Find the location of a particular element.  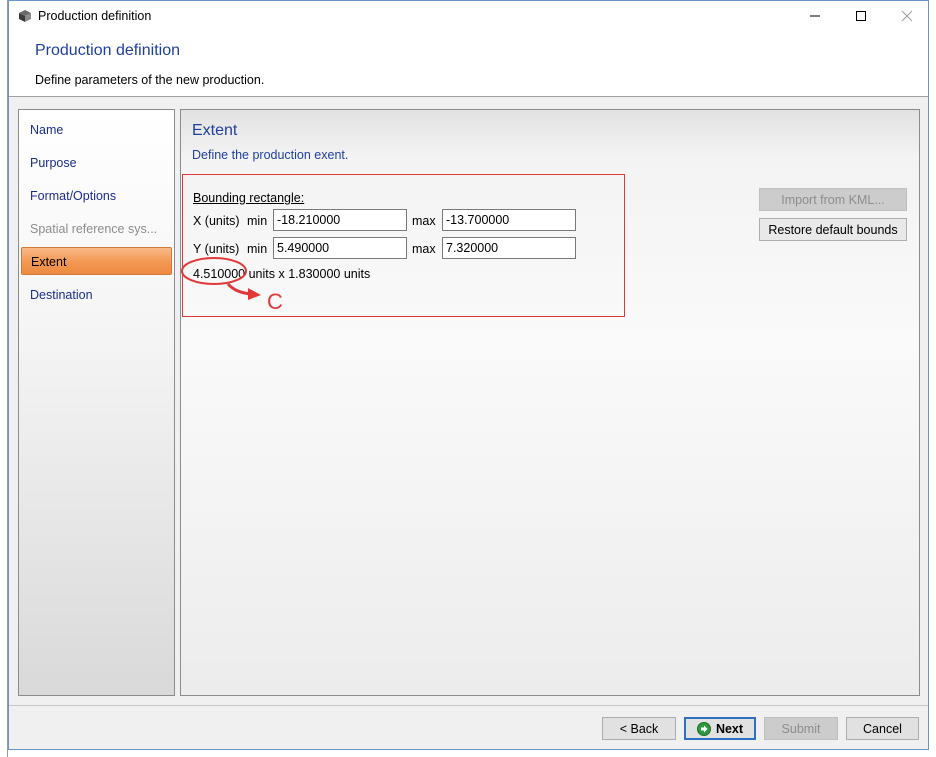

cancel-button: Cancel is located at coordinates (882, 728).